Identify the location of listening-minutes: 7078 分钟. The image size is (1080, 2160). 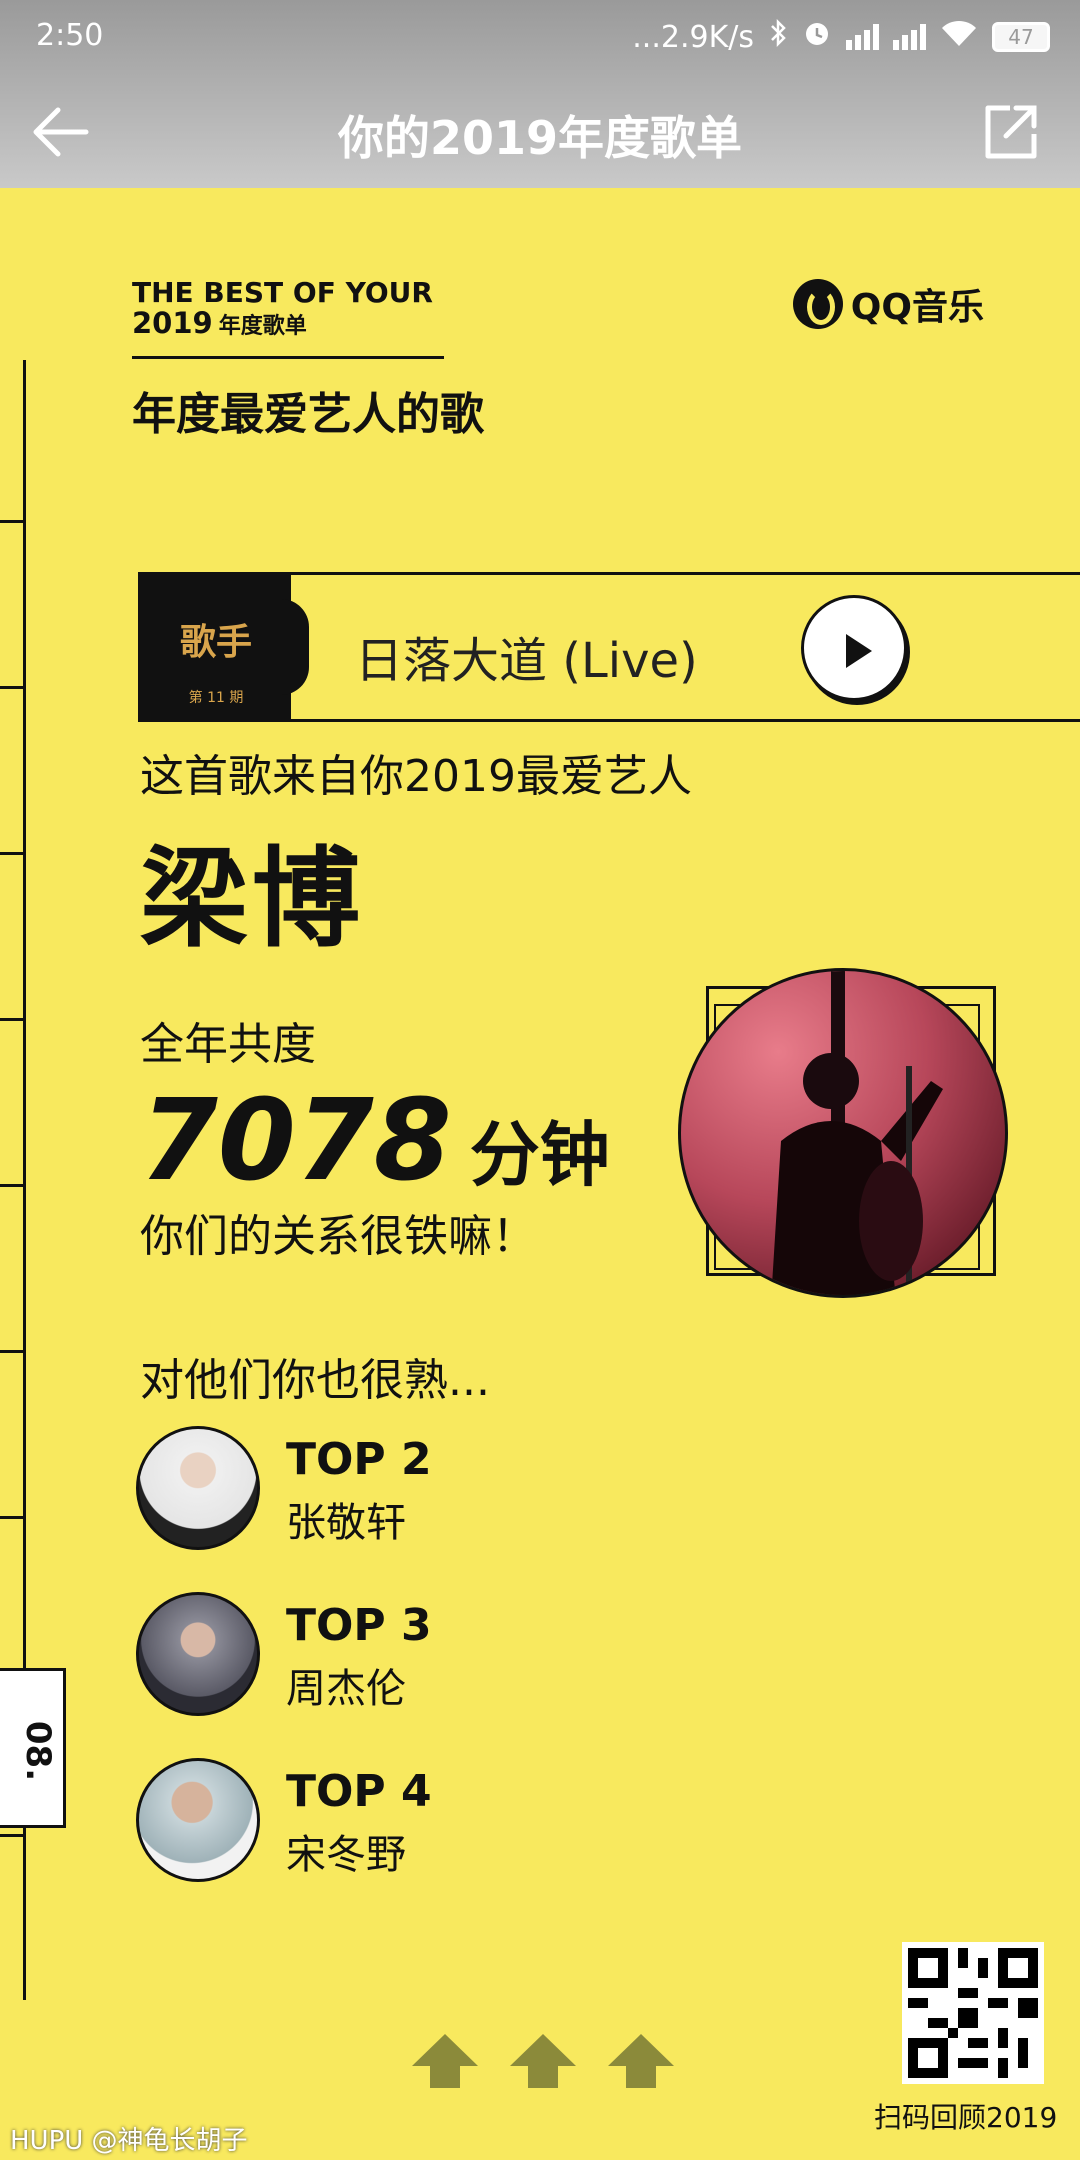
(375, 1141).